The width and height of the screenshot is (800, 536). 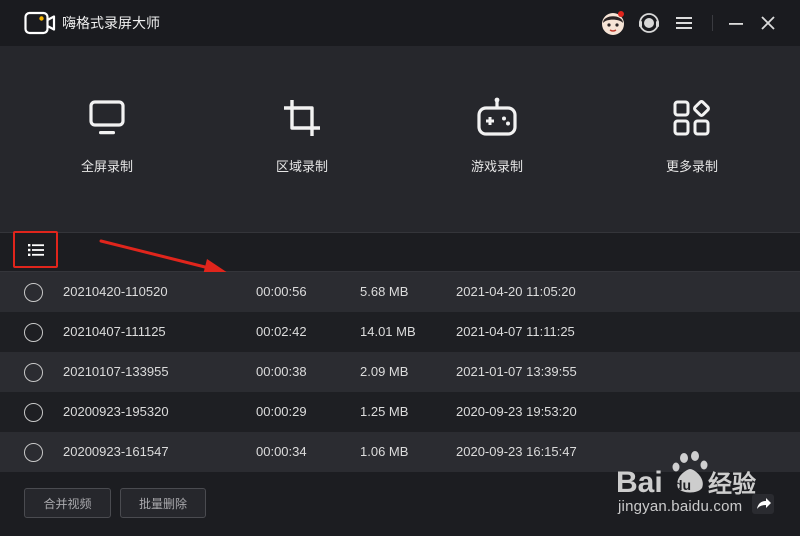 What do you see at coordinates (515, 331) in the screenshot?
I see `file-date: 2021-04-07 11:11:25` at bounding box center [515, 331].